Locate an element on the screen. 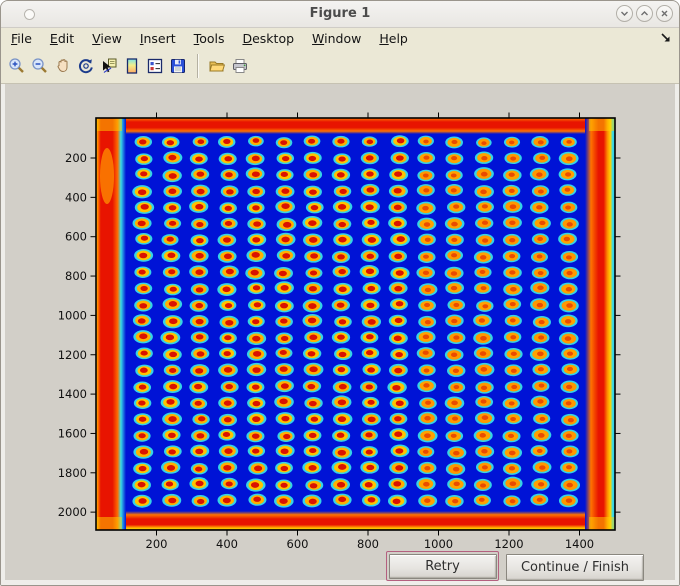 This screenshot has width=680, height=586. y-tick-label: 1600 is located at coordinates (72, 433).